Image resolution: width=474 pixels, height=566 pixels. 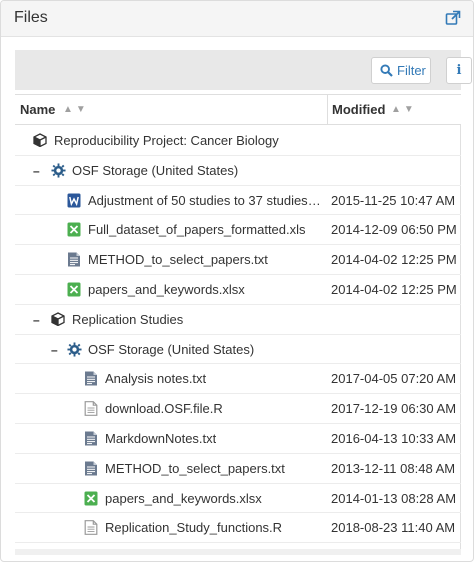 I want to click on row-modified-date: 2014-01-13 08:28 AM, so click(x=394, y=498).